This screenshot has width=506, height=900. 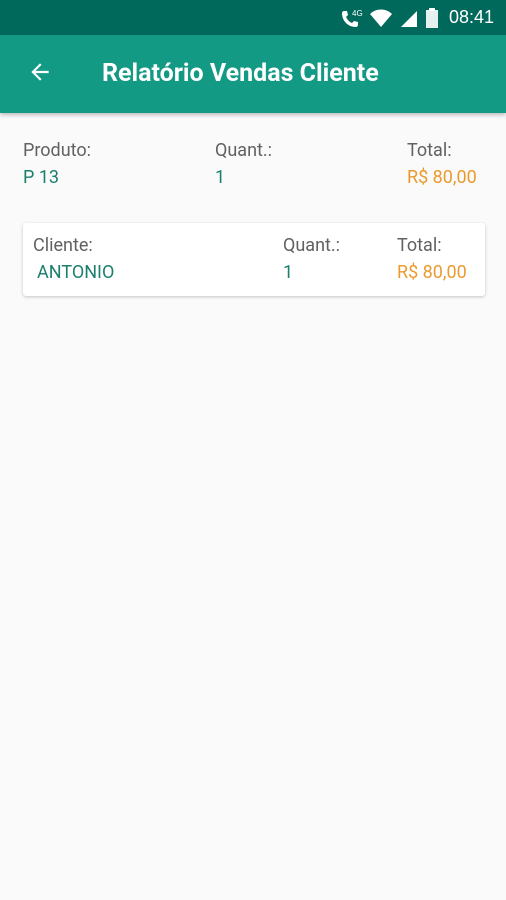 I want to click on svg-text: 4G, so click(x=357, y=13).